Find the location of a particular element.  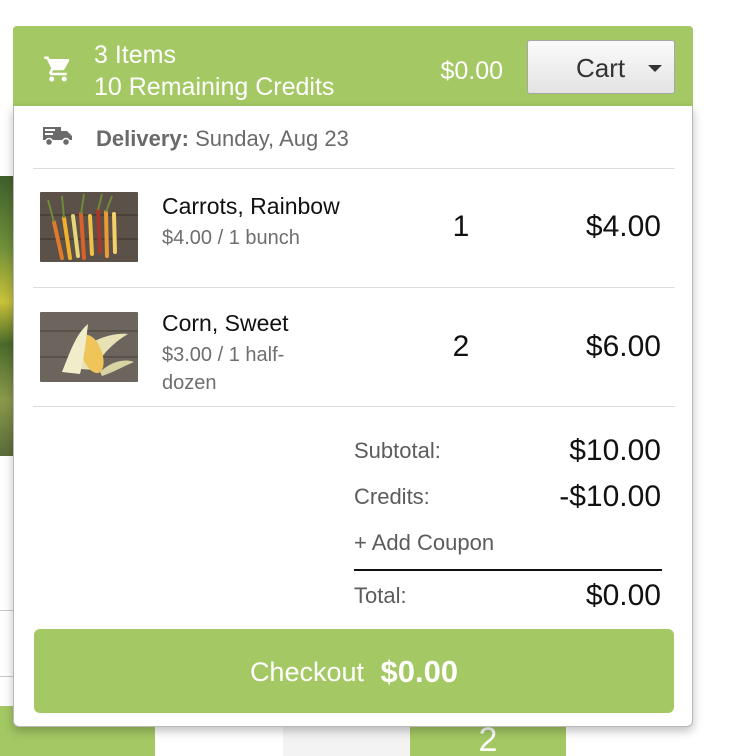

delivery-info: Delivery: Sunday, Aug 23 is located at coordinates (353, 137).